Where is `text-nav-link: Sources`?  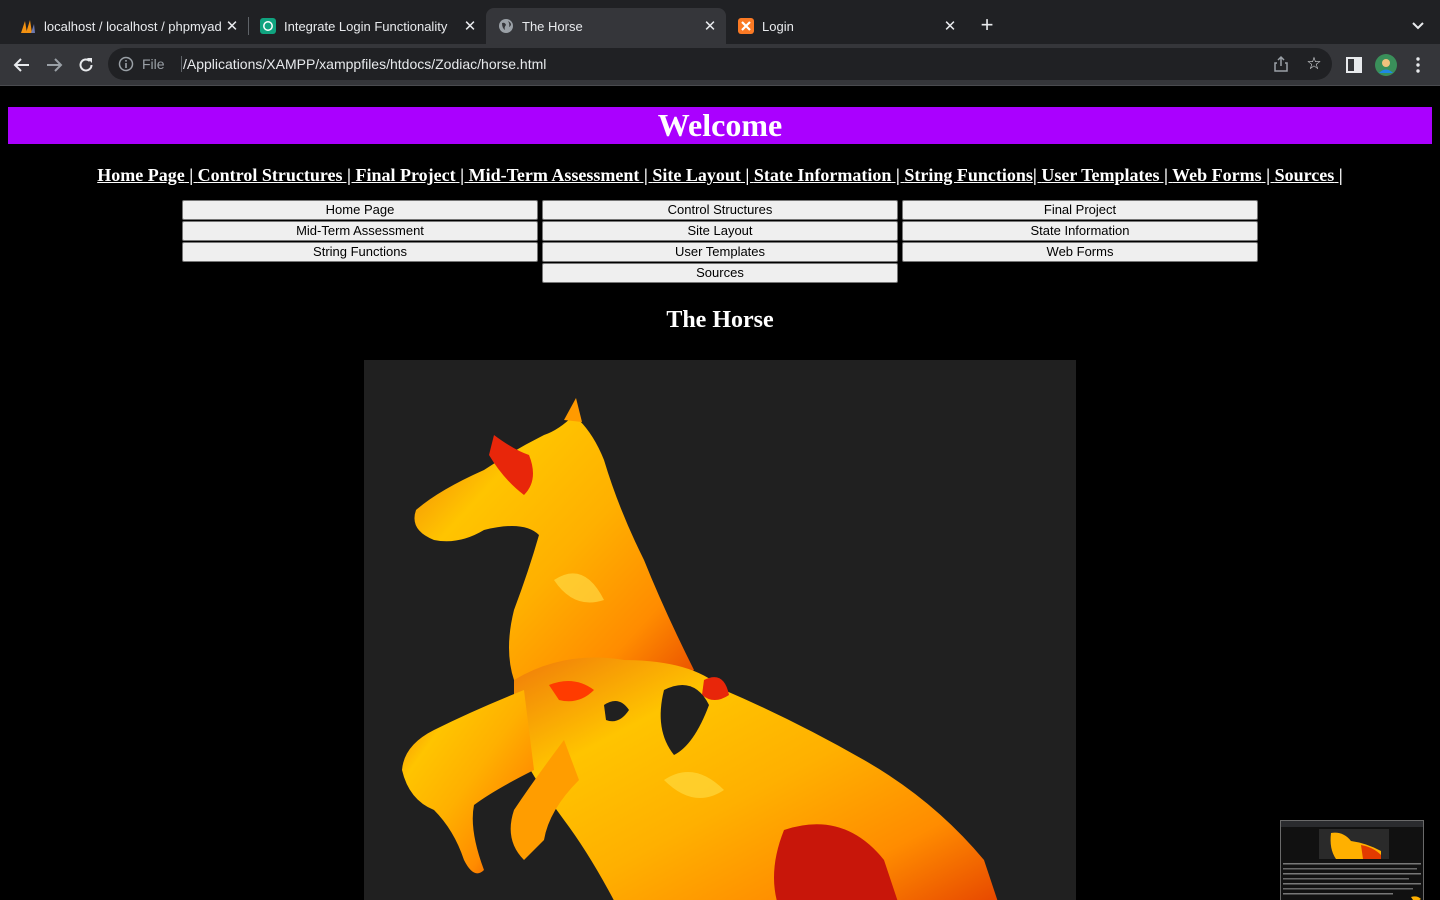
text-nav-link: Sources is located at coordinates (1305, 175).